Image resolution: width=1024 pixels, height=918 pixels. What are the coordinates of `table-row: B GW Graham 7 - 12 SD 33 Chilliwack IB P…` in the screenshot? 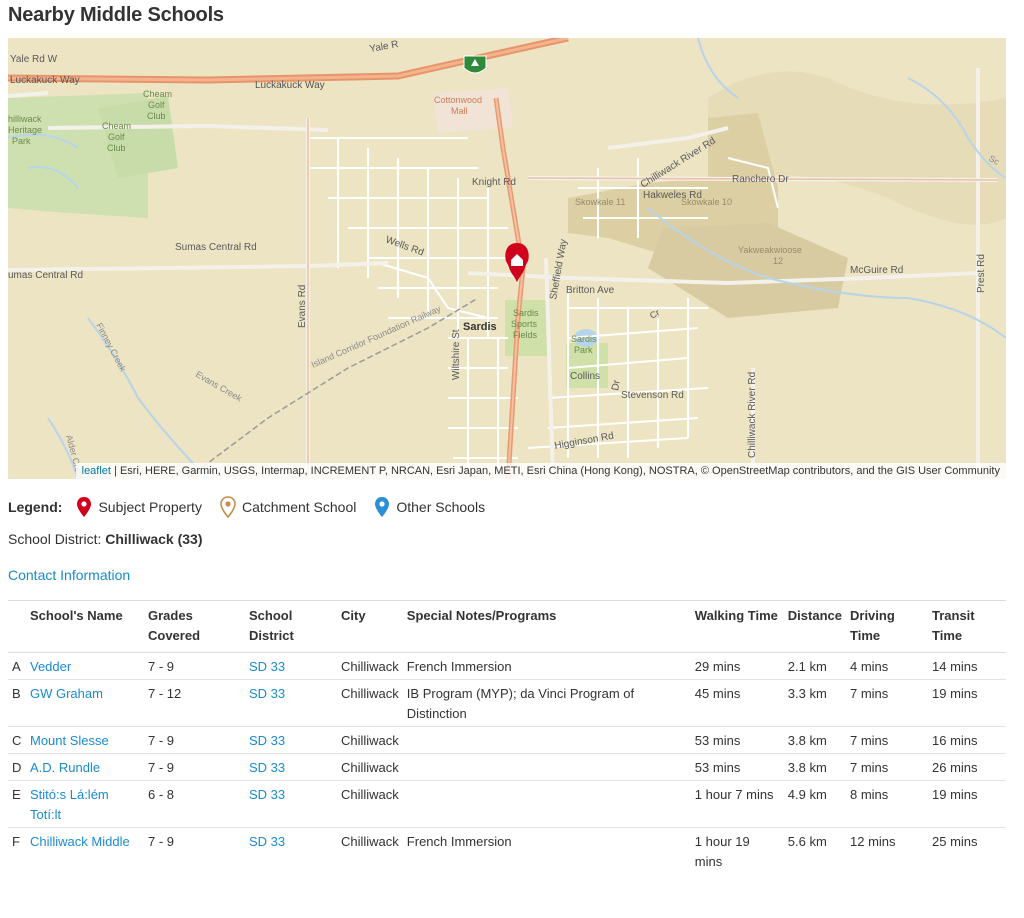 It's located at (507, 703).